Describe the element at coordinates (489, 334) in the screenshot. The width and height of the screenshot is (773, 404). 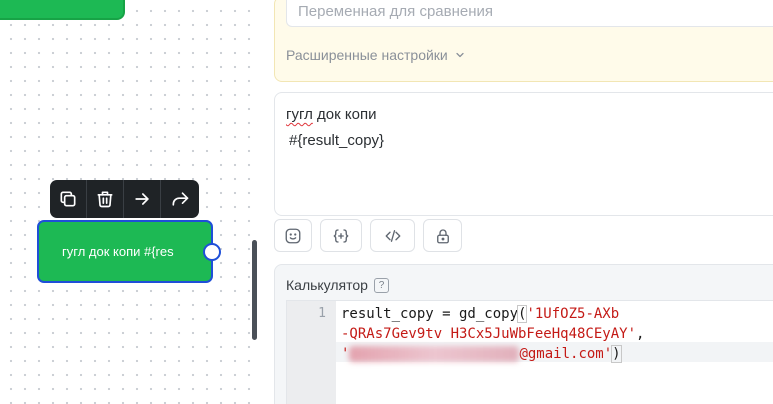
I see `code-string: -QRAs7Gev9tv H3Cx5JuWbFeeHq48CEyAY'` at that location.